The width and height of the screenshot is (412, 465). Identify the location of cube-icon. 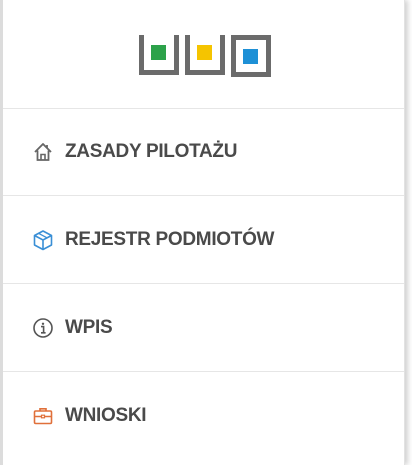
(43, 240).